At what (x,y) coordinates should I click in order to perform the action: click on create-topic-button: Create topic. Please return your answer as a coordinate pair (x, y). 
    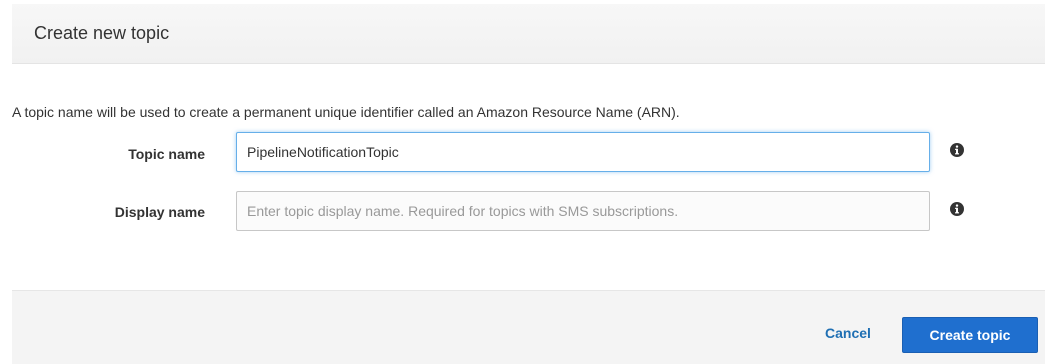
    Looking at the image, I should click on (970, 335).